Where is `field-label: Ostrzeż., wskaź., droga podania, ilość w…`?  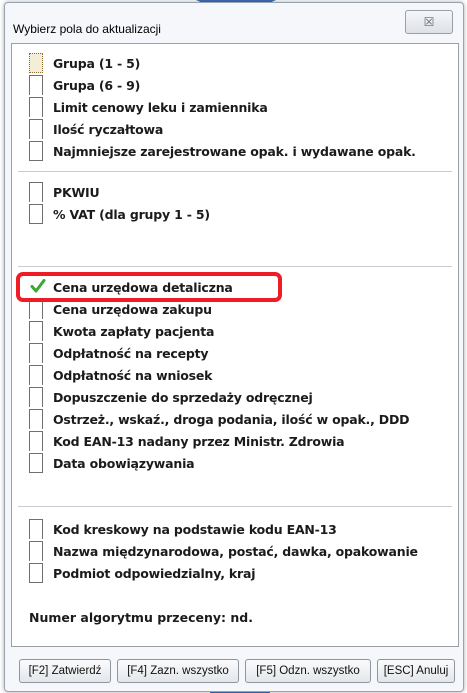 field-label: Ostrzeż., wskaź., droga podania, ilość w… is located at coordinates (231, 419).